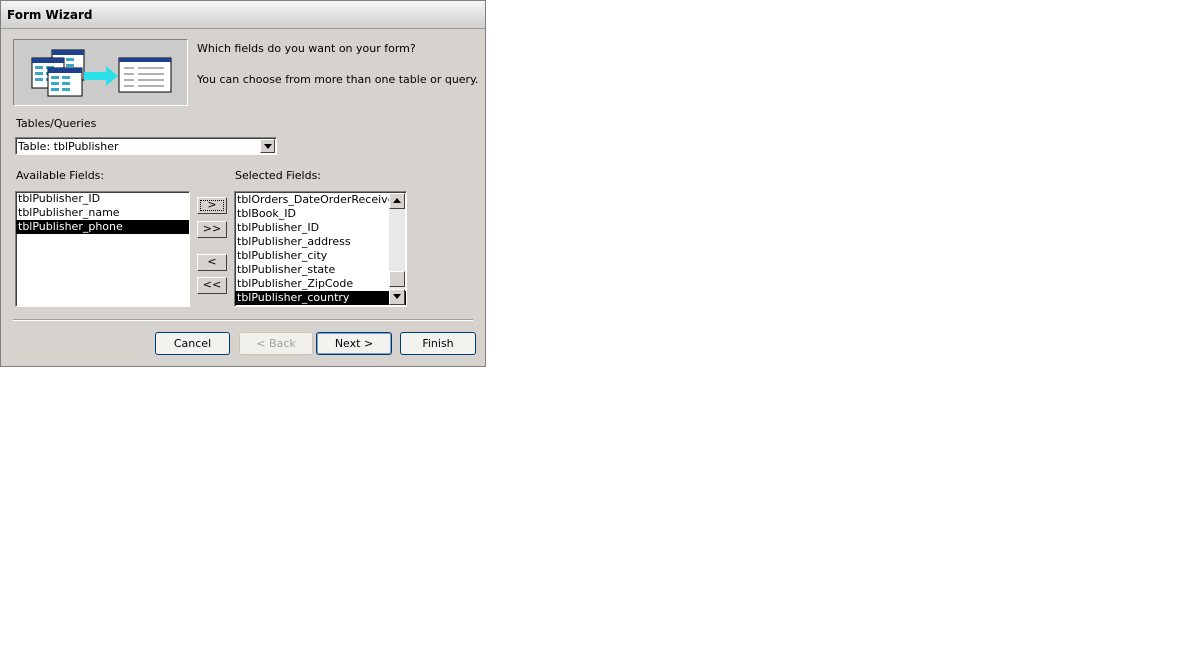 The image size is (1200, 650). What do you see at coordinates (212, 229) in the screenshot?
I see `add-all-fields-button: >>` at bounding box center [212, 229].